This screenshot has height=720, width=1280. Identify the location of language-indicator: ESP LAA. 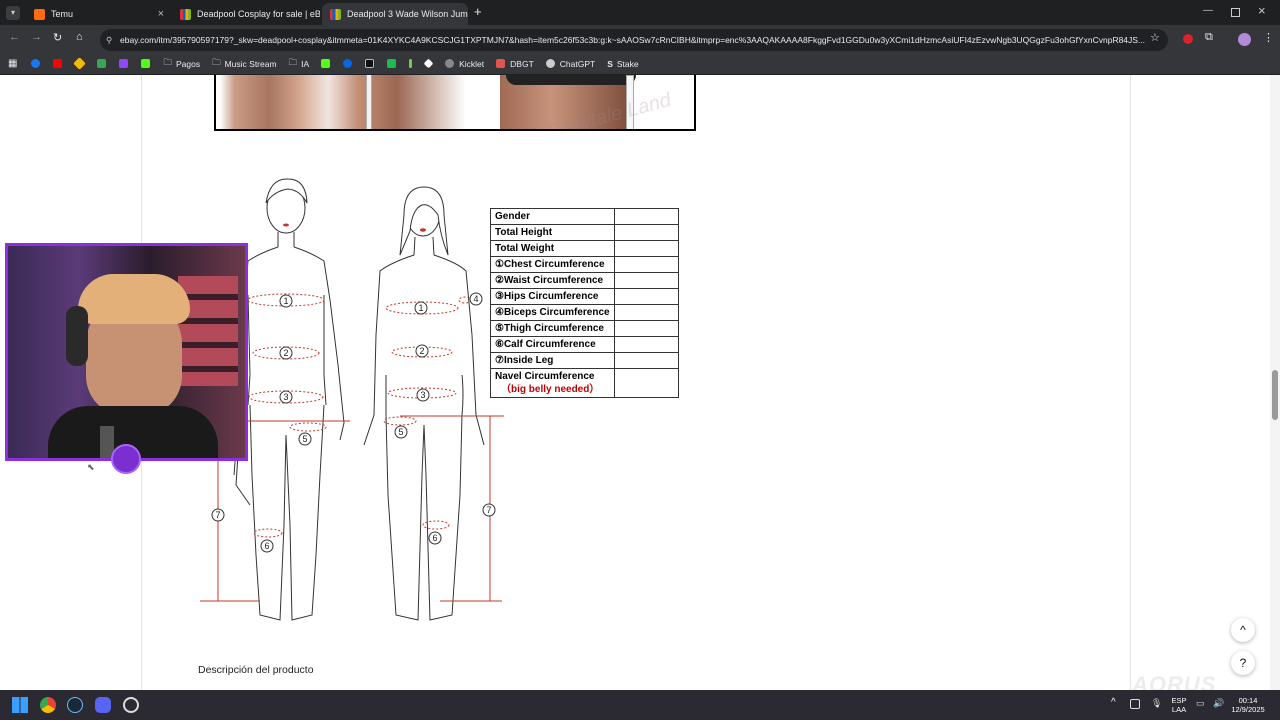
(1179, 705).